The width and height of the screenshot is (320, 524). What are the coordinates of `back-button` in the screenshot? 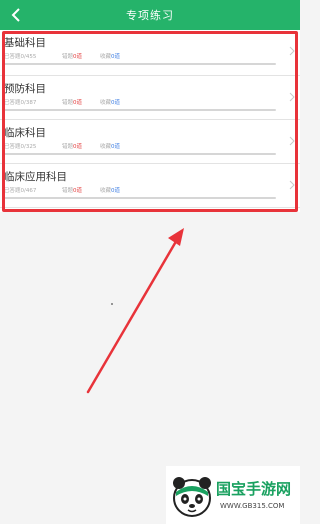 It's located at (16, 15).